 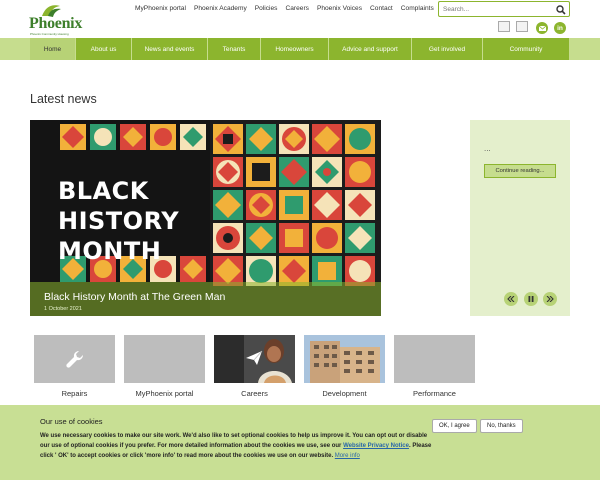 What do you see at coordinates (71, 421) in the screenshot?
I see `cookie-title: Our use of cookies` at bounding box center [71, 421].